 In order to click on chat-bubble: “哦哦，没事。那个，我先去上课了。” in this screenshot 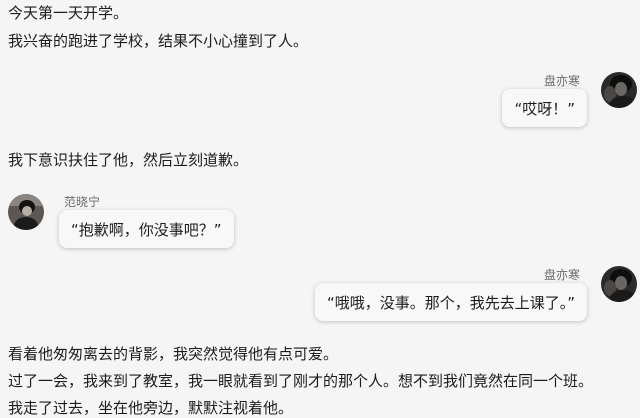, I will do `click(450, 302)`.